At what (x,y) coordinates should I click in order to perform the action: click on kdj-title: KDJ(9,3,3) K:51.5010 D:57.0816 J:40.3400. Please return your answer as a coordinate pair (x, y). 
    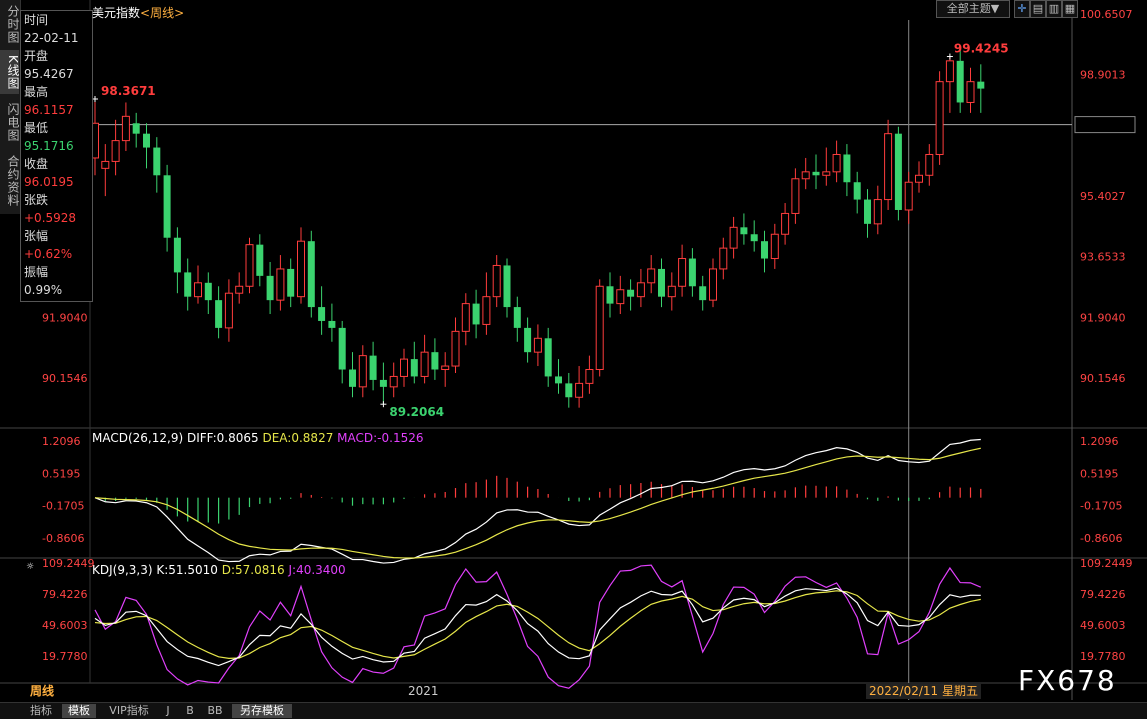
    Looking at the image, I should click on (219, 570).